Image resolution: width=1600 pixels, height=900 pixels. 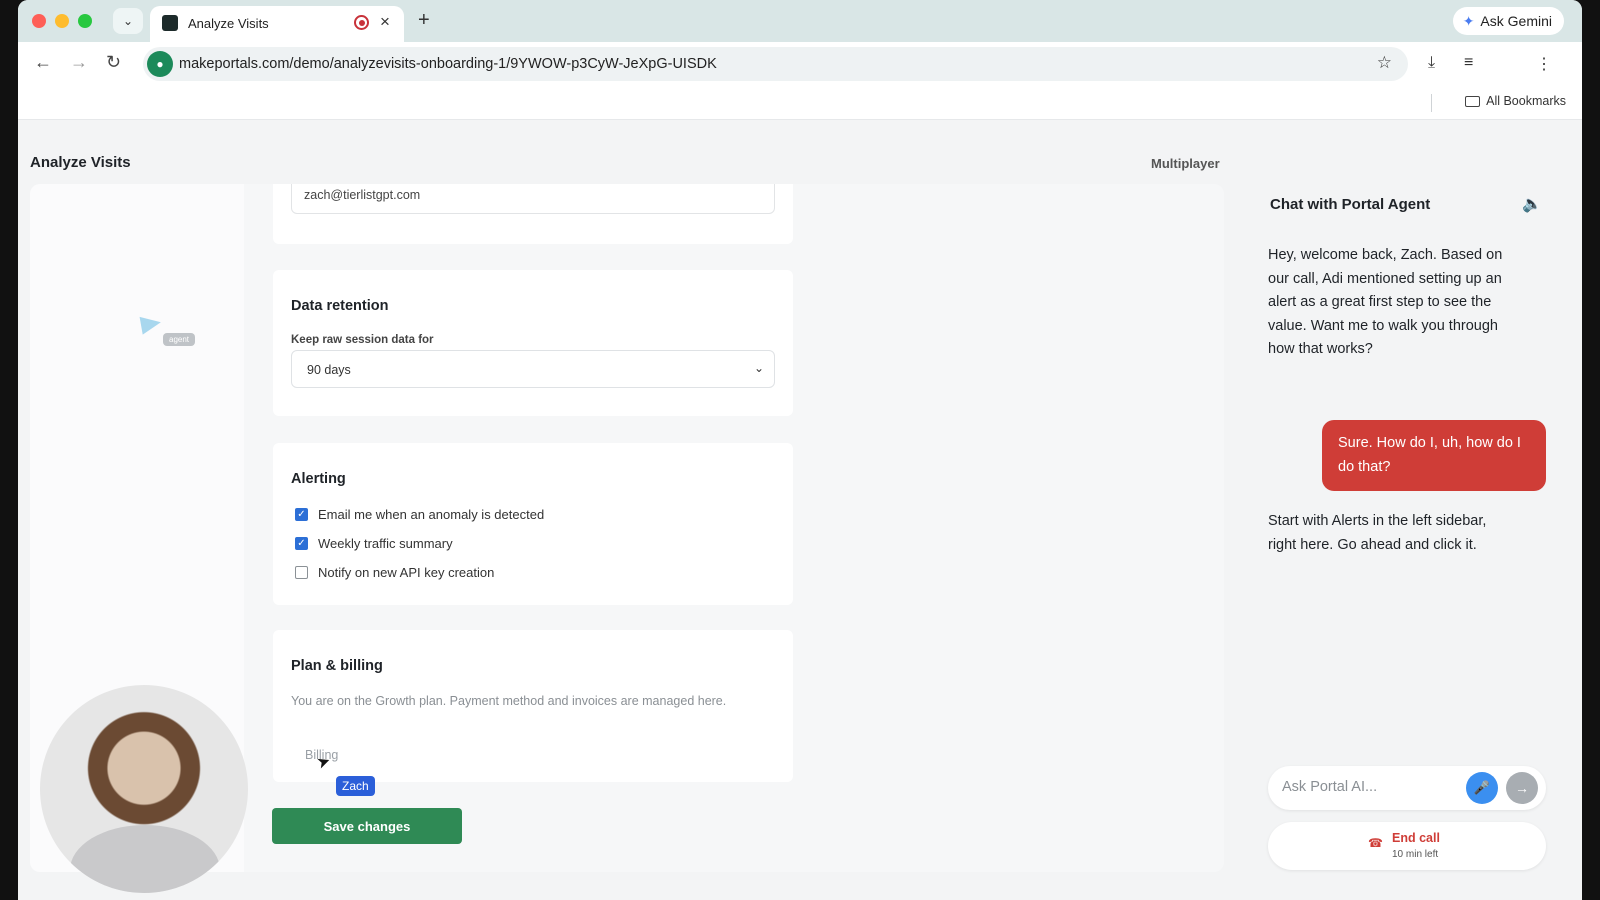 What do you see at coordinates (113, 62) in the screenshot?
I see `reload-icon: ↻` at bounding box center [113, 62].